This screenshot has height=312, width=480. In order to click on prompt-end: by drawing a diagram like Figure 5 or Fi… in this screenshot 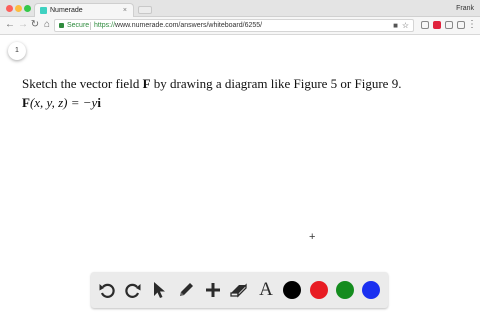, I will do `click(276, 83)`.